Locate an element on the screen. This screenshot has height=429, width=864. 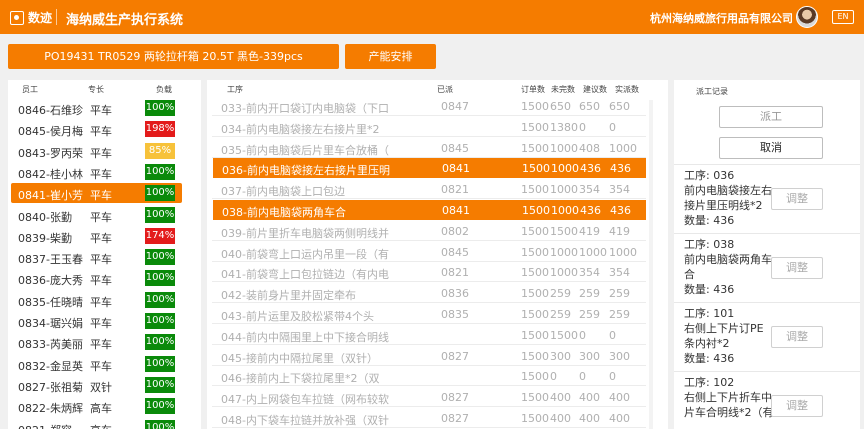
order-selector-button: PO19431 TR0529 两轮拉杆箱 20.5T 黑色-339pcs is located at coordinates (173, 56).